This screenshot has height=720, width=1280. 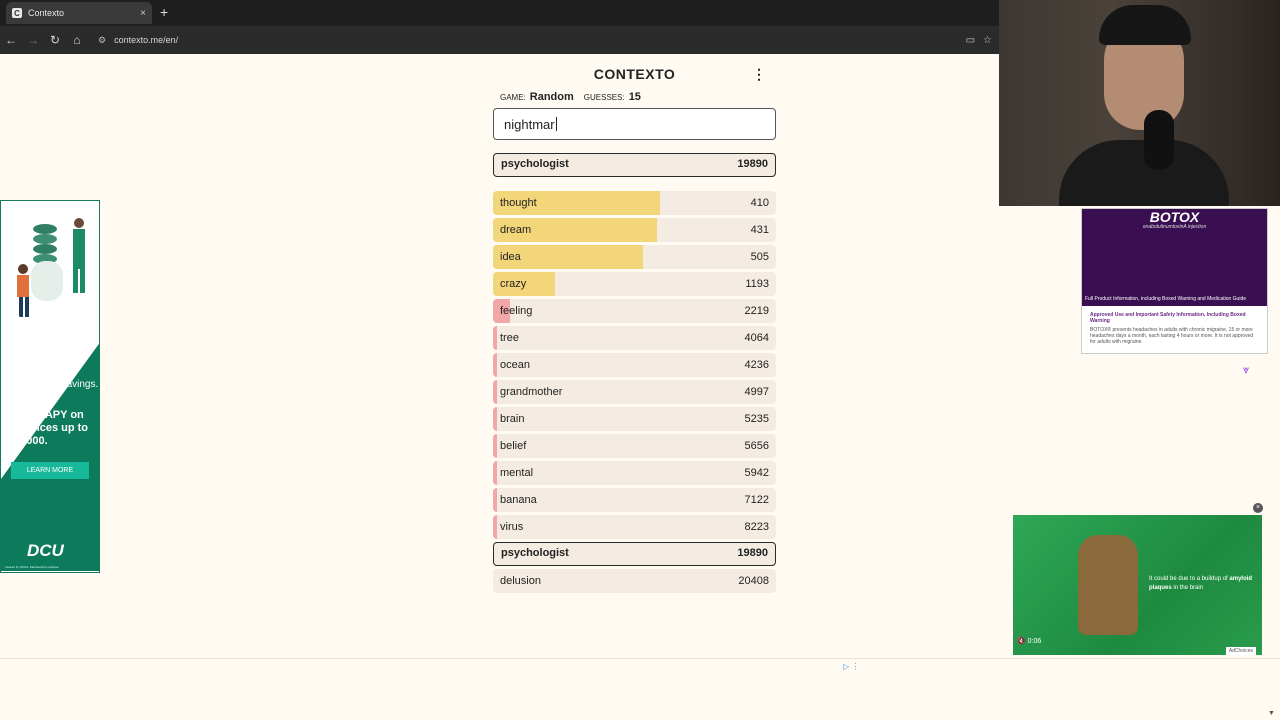 I want to click on guess-word: banana, so click(x=518, y=500).